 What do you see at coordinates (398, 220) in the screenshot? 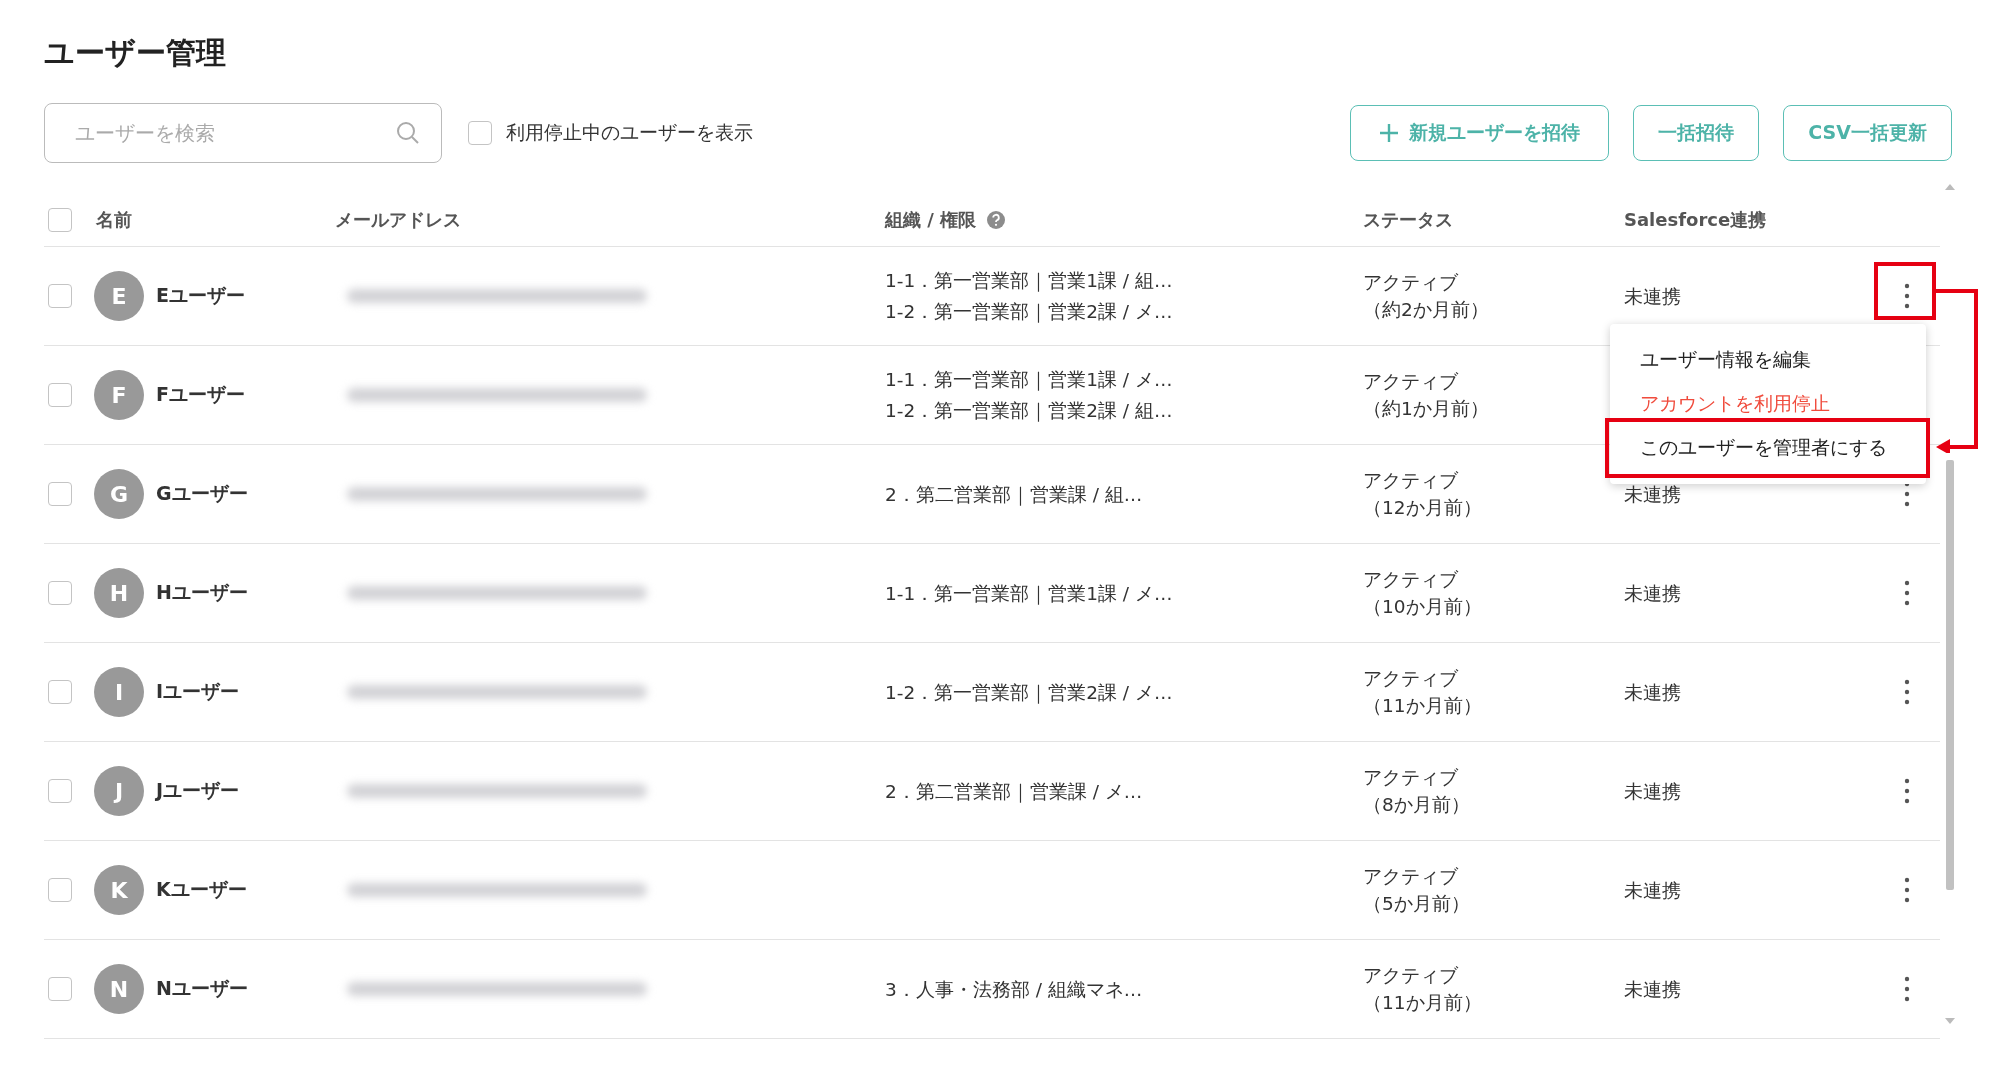
I see `column-header: メールアドレス` at bounding box center [398, 220].